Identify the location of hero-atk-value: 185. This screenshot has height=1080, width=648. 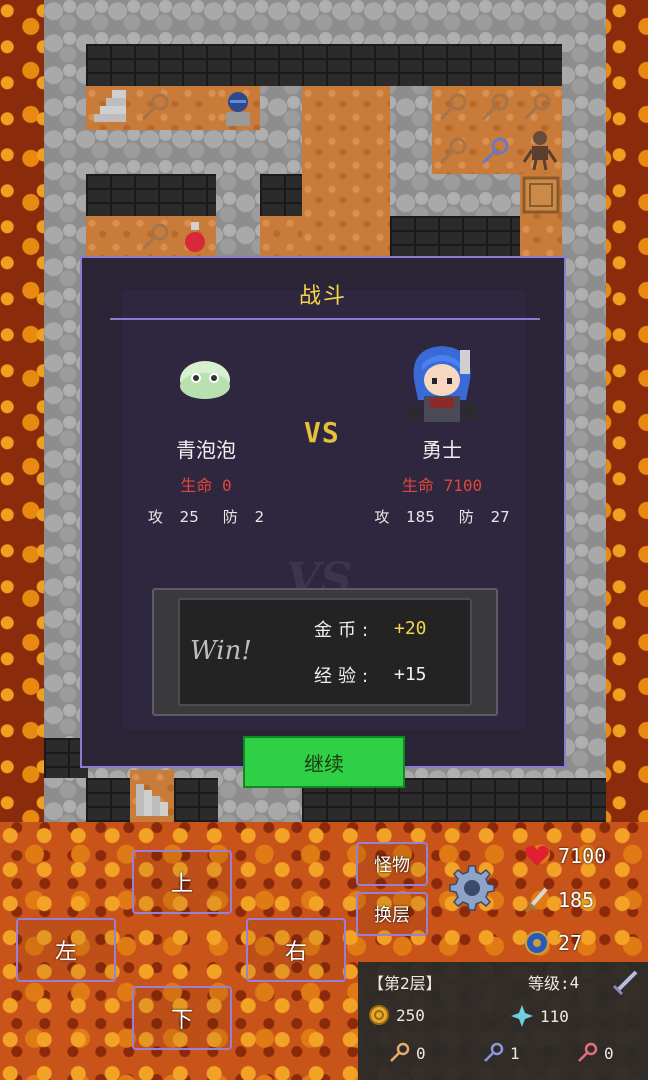
(420, 517).